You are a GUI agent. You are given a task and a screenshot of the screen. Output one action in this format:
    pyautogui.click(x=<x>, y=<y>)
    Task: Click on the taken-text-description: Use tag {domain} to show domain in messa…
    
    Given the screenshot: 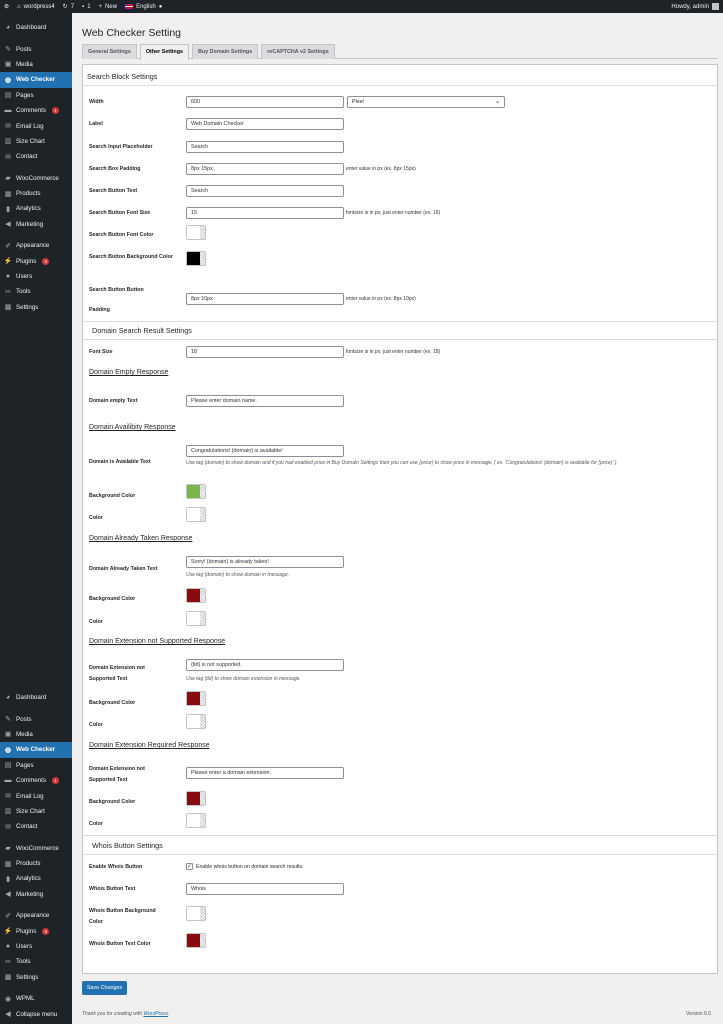 What is the action you would take?
    pyautogui.click(x=238, y=575)
    